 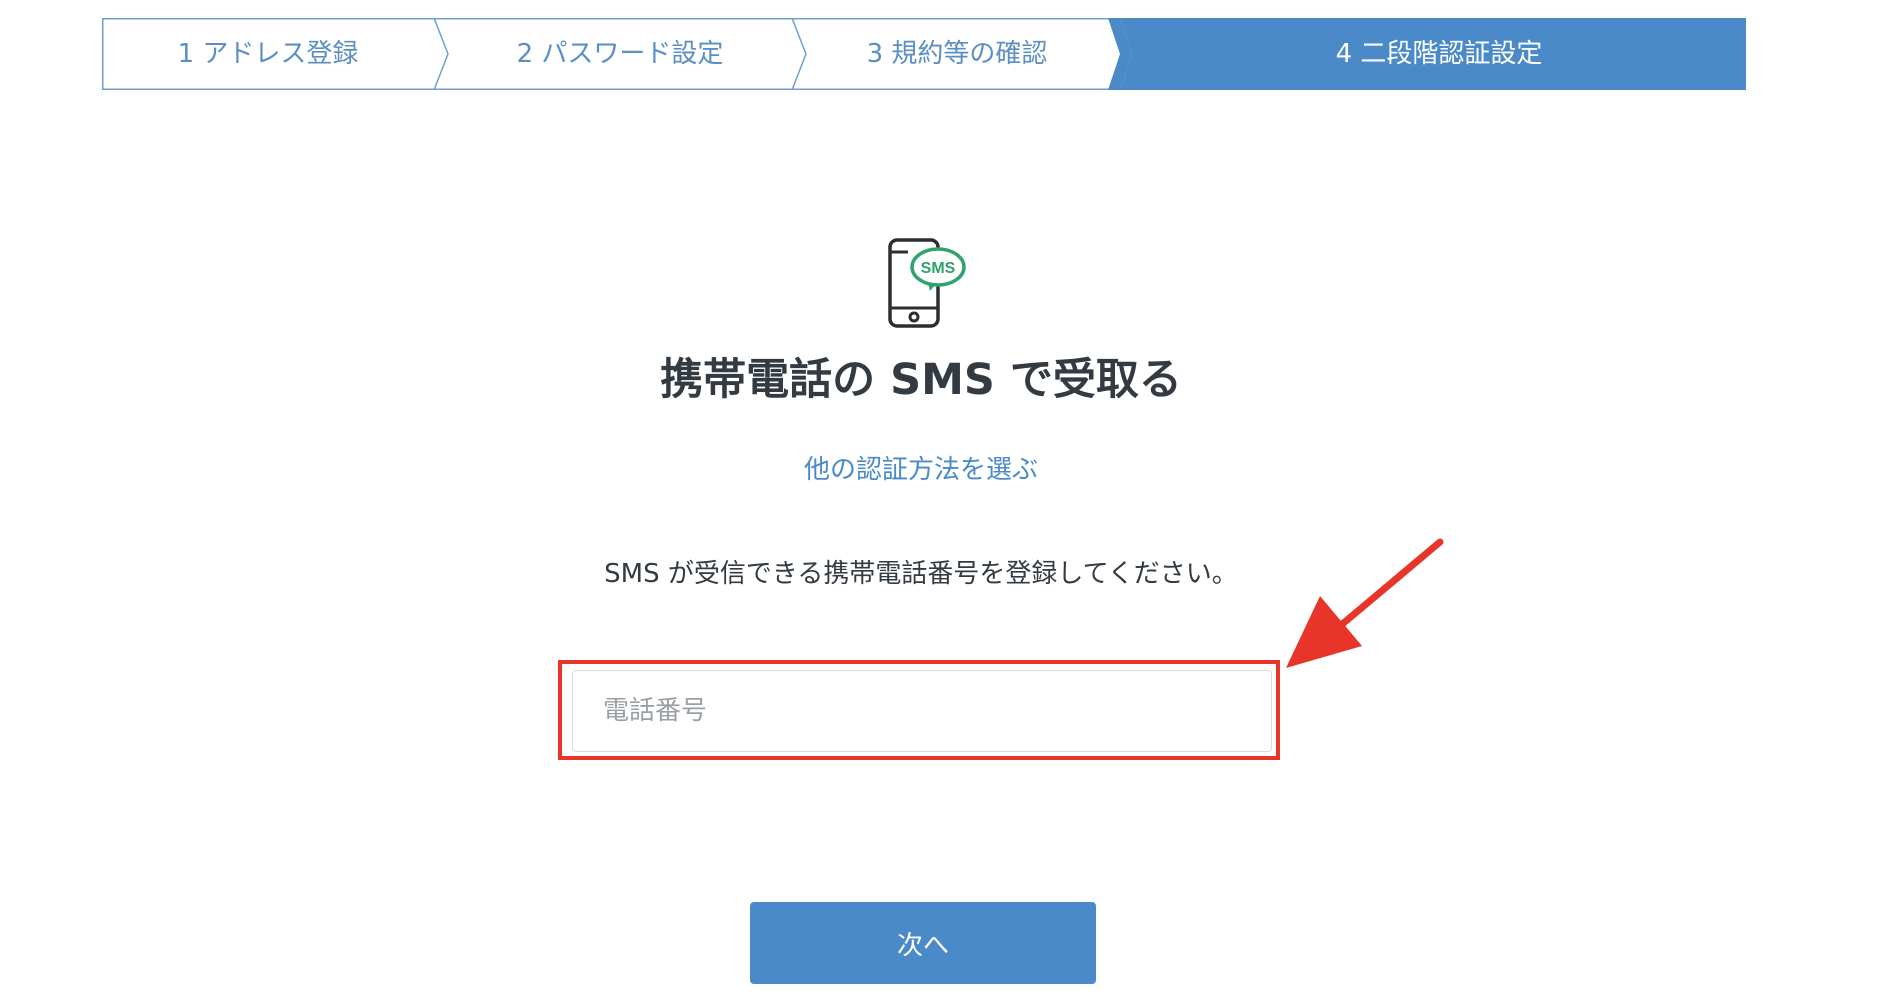 I want to click on step-4-two-factor: 4 二段階認証設定, so click(x=1439, y=54).